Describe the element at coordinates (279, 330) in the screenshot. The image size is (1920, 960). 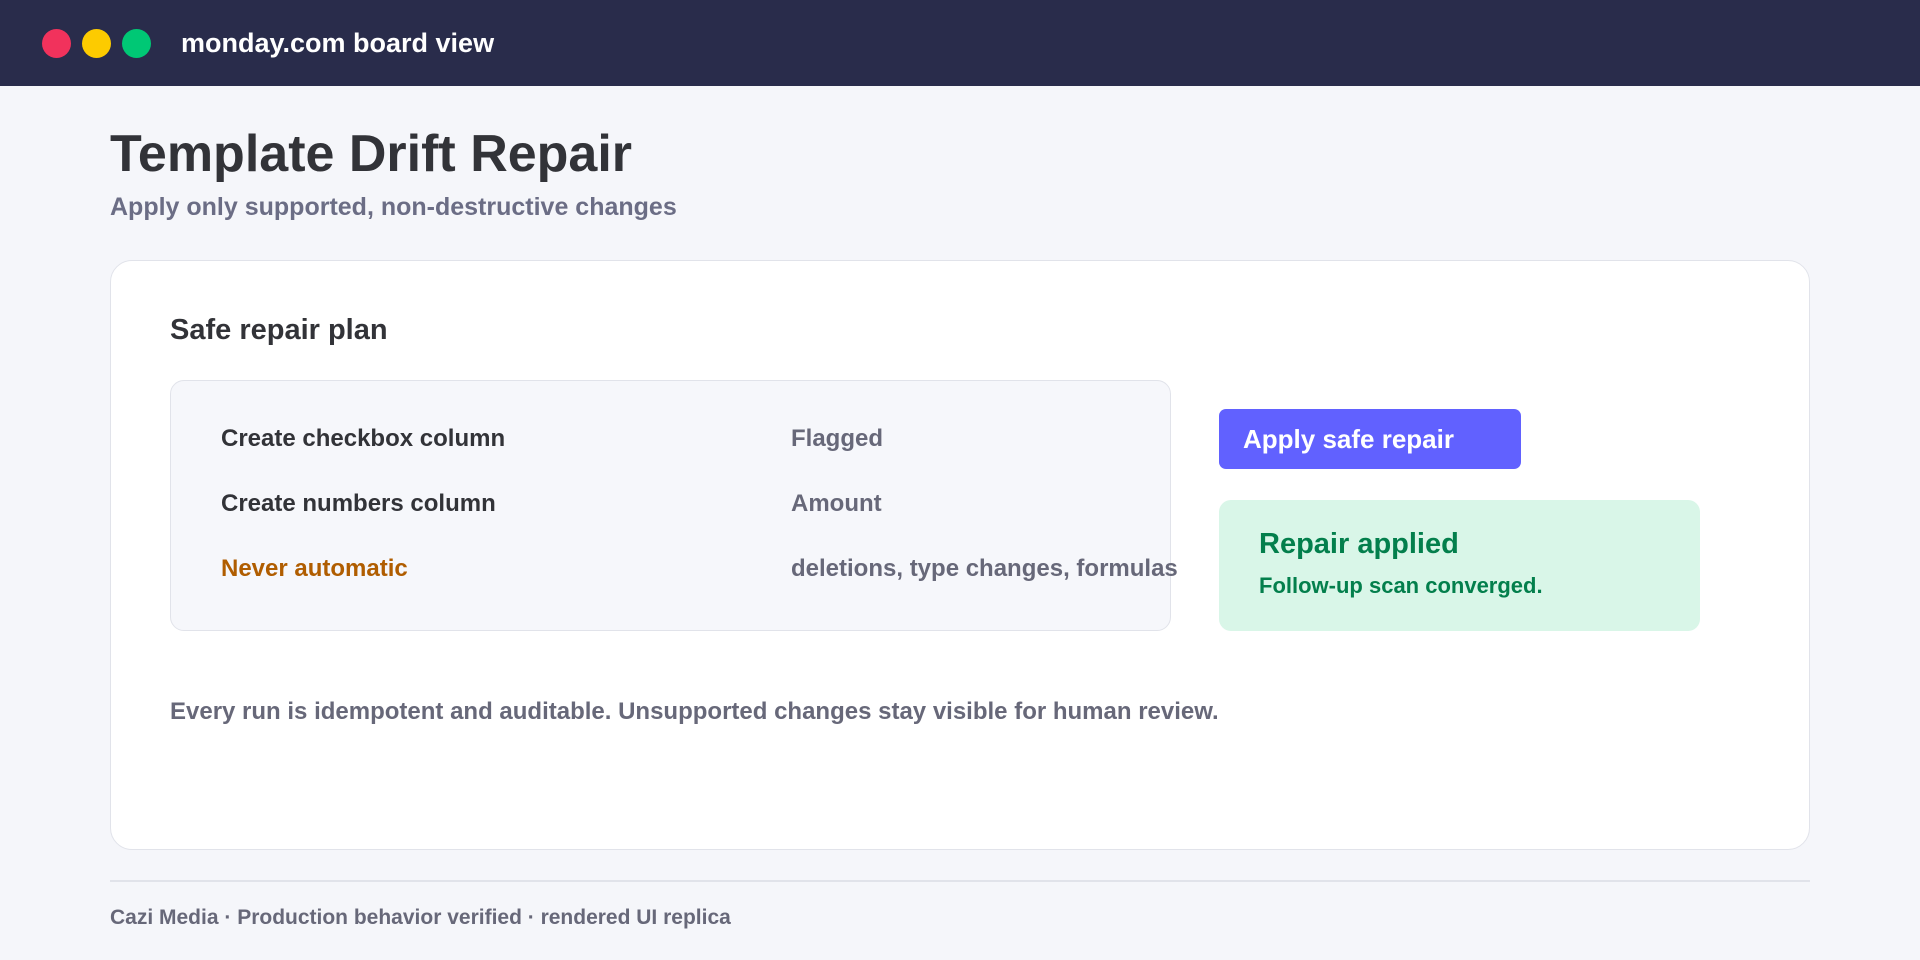
I see `card-title: Safe repair plan` at that location.